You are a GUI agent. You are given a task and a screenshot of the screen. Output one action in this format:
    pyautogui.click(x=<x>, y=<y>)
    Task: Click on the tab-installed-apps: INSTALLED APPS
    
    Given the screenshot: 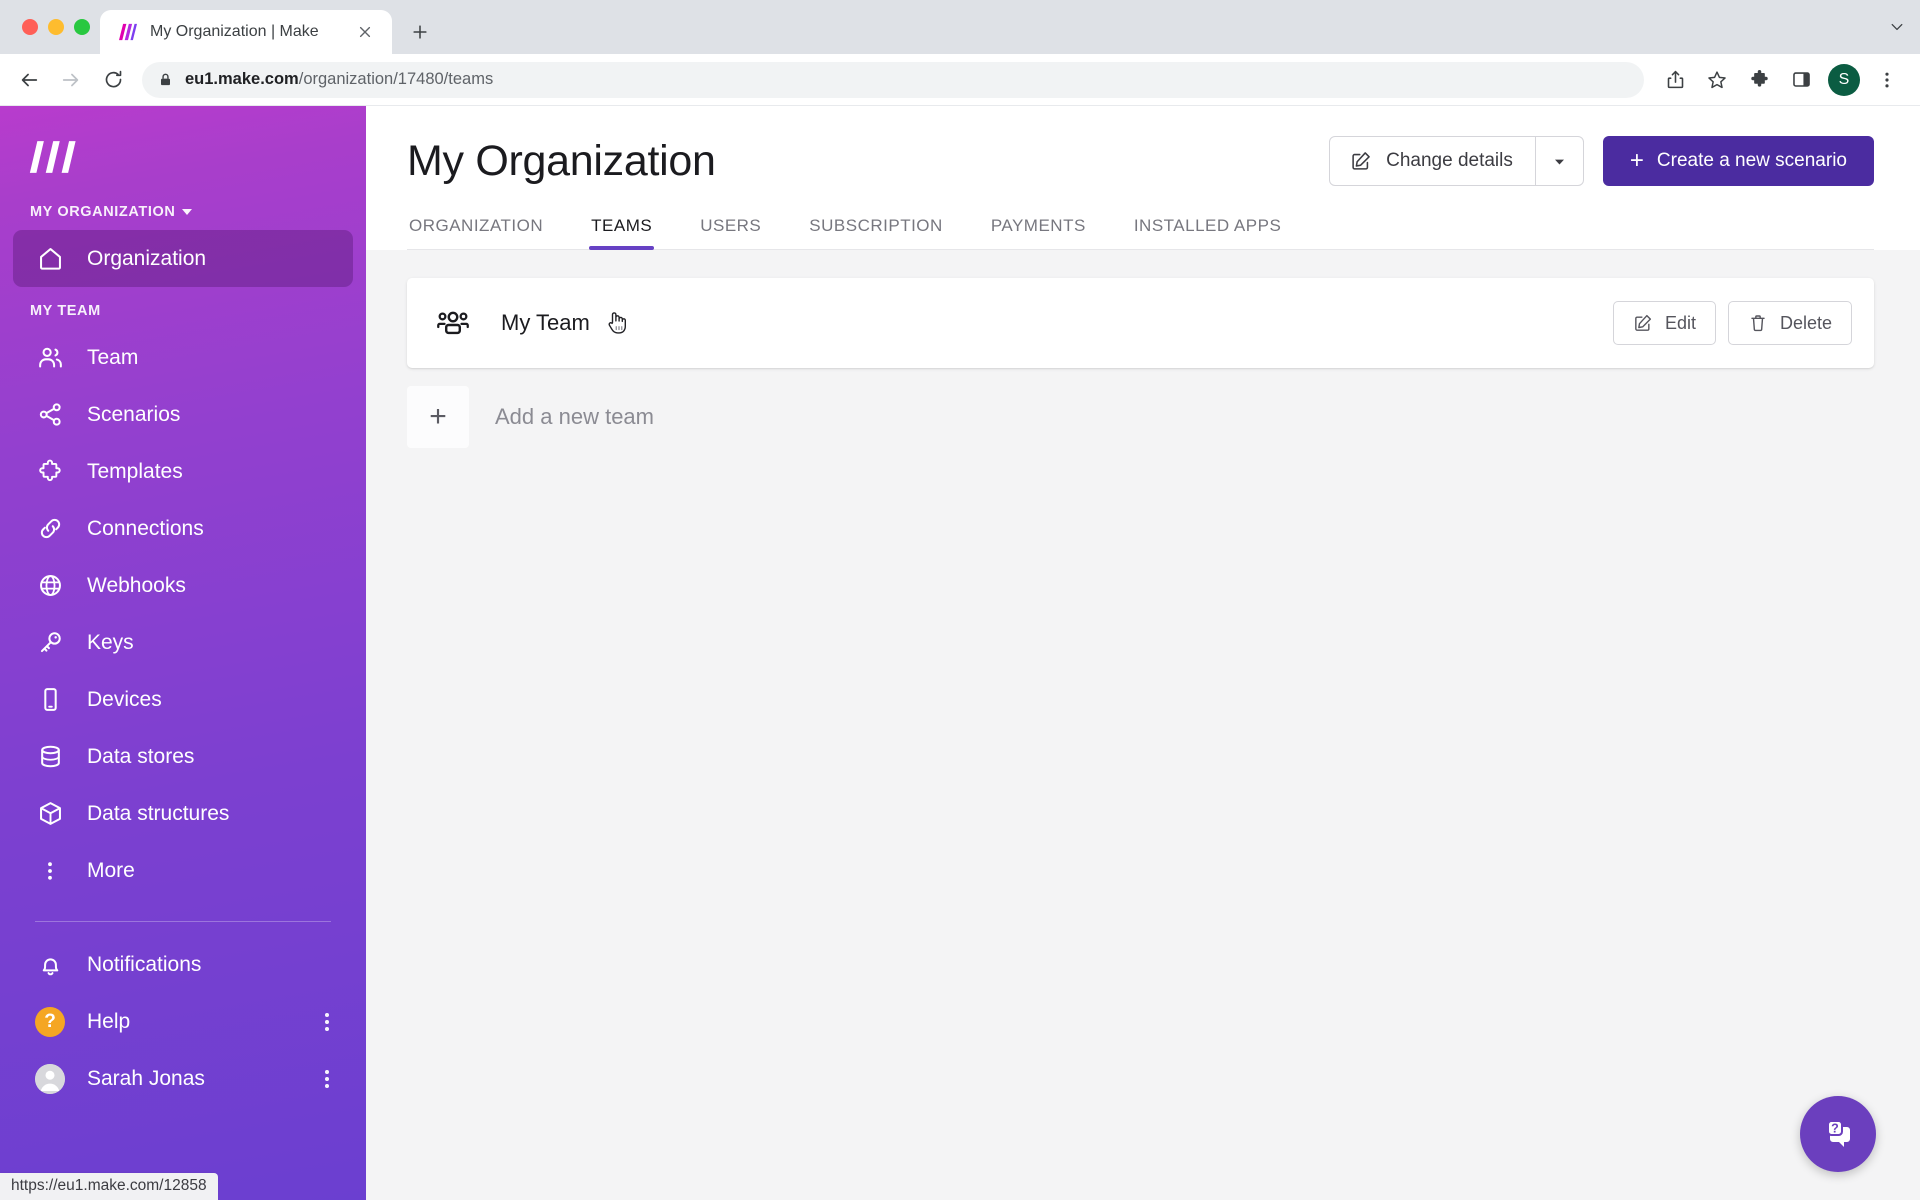 What is the action you would take?
    pyautogui.click(x=1207, y=232)
    